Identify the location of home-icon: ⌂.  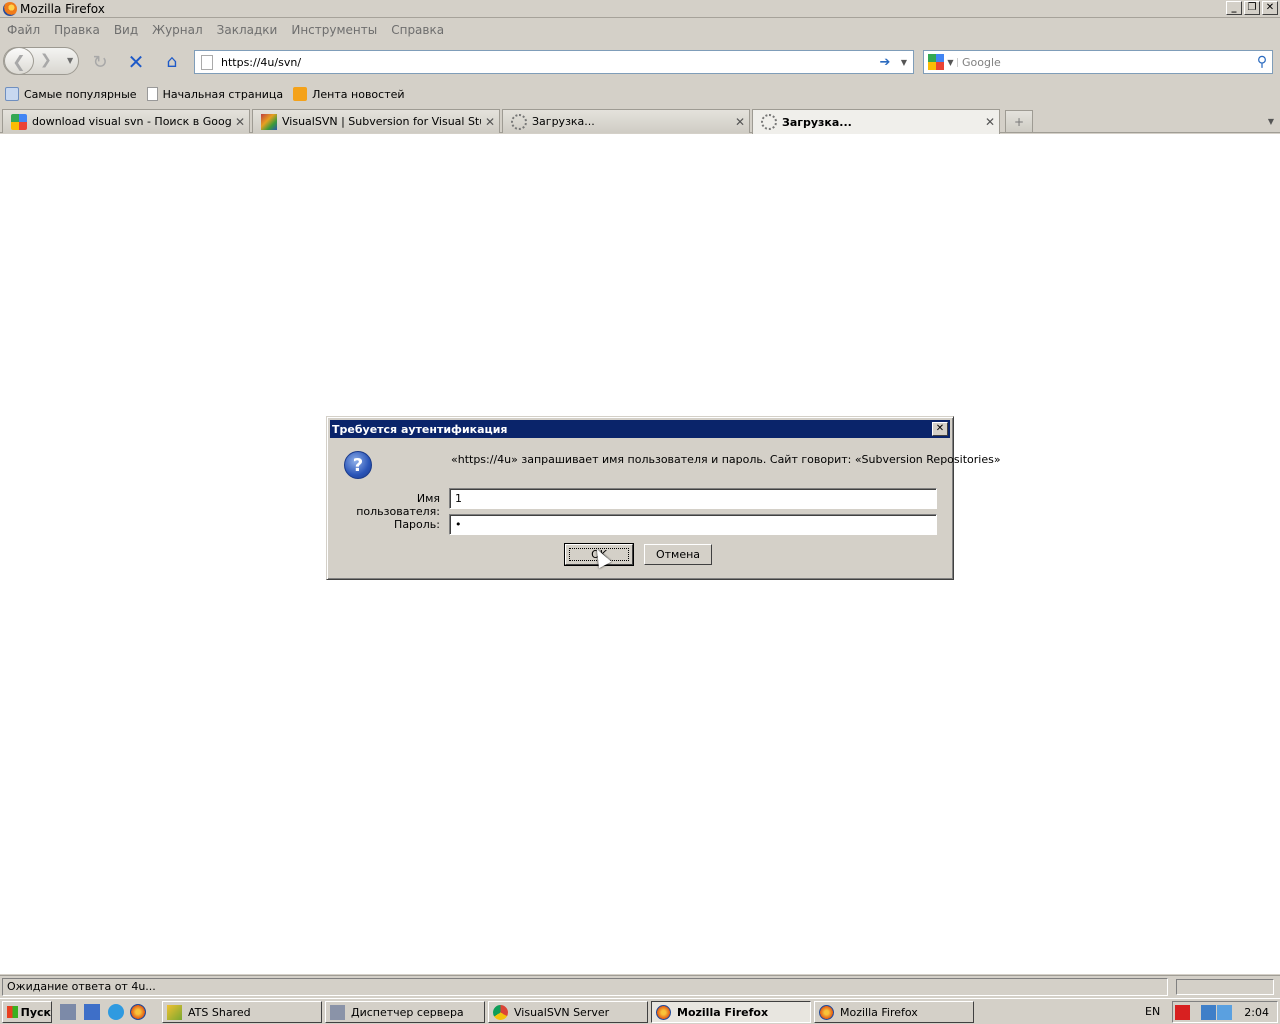
(172, 62).